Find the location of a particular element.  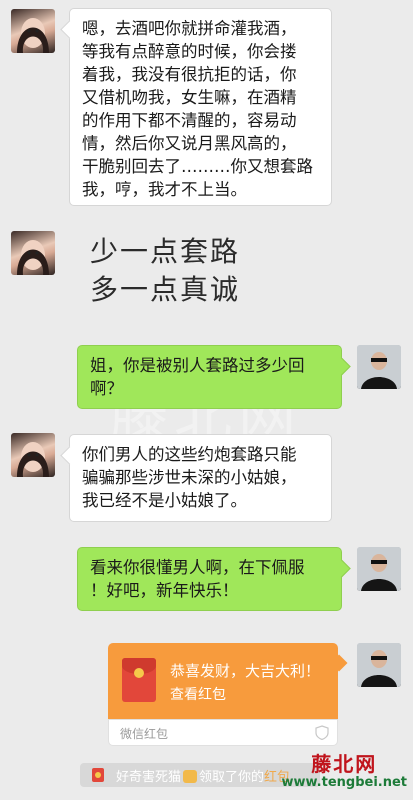

message-bubble-incoming: 你们男人的这些约炮套路只能 骗骗那些涉世未深的小姑娘， 我已经不是小姑娘了。 is located at coordinates (200, 478).